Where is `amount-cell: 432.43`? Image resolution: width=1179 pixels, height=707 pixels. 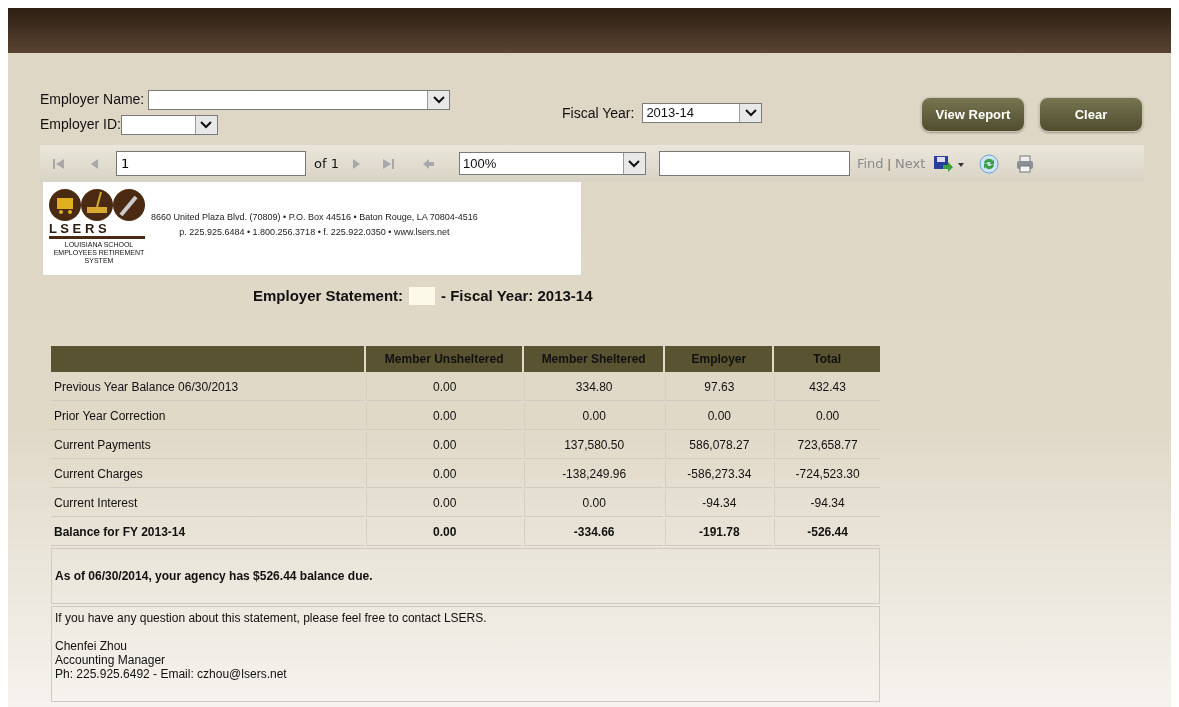
amount-cell: 432.43 is located at coordinates (827, 387).